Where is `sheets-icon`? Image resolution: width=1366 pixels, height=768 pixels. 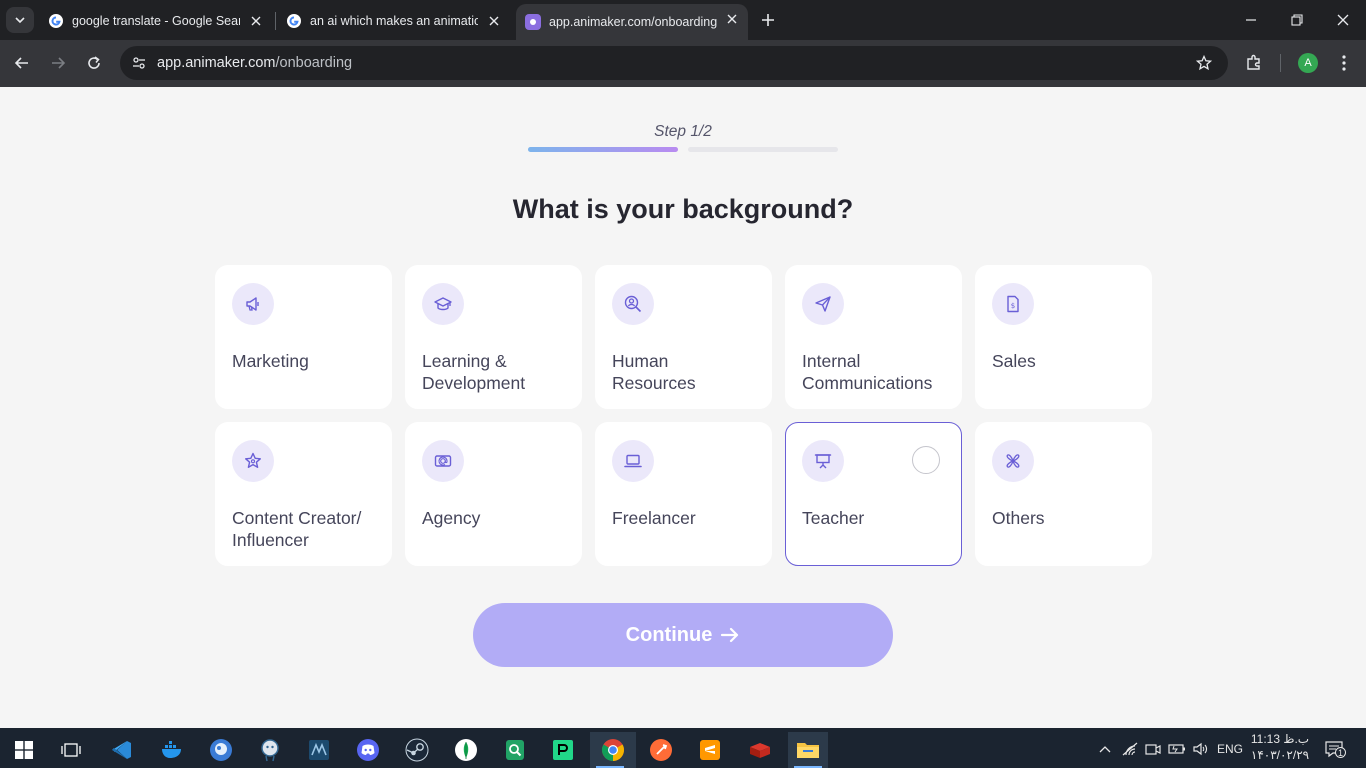 sheets-icon is located at coordinates (515, 750).